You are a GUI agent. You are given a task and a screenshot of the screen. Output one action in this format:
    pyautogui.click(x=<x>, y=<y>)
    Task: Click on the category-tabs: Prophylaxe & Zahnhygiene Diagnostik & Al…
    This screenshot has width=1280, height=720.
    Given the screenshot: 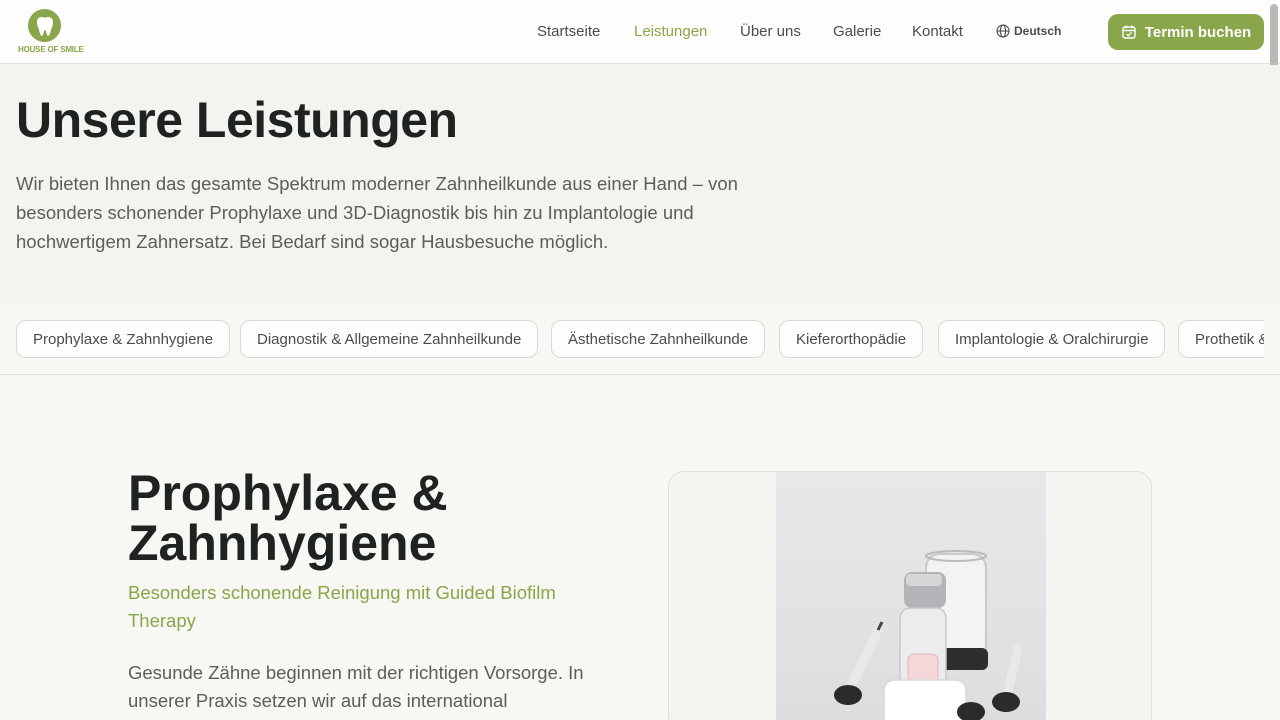 What is the action you would take?
    pyautogui.click(x=640, y=340)
    